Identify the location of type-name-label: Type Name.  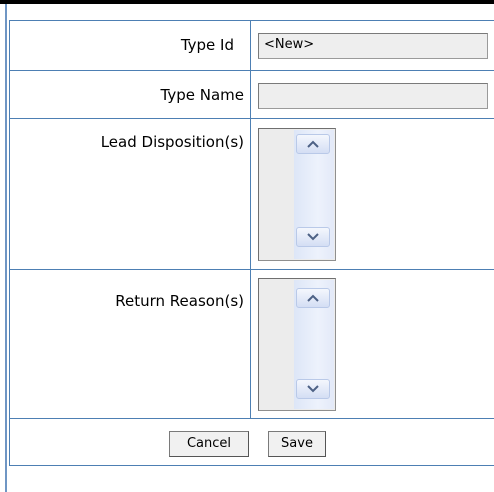
(202, 95).